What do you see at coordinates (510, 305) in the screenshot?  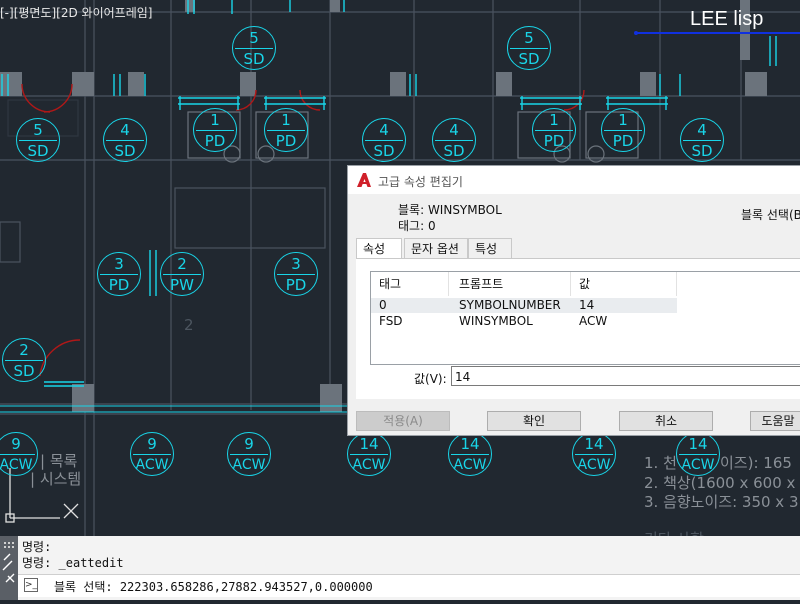 I see `cell-prompt: SYMBOLNUMBER` at bounding box center [510, 305].